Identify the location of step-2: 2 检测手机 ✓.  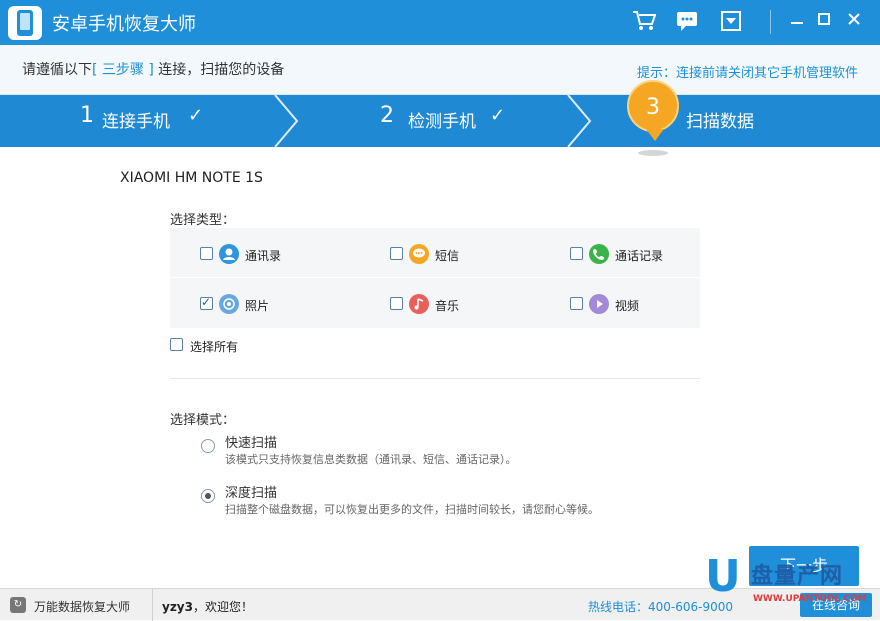
(443, 117).